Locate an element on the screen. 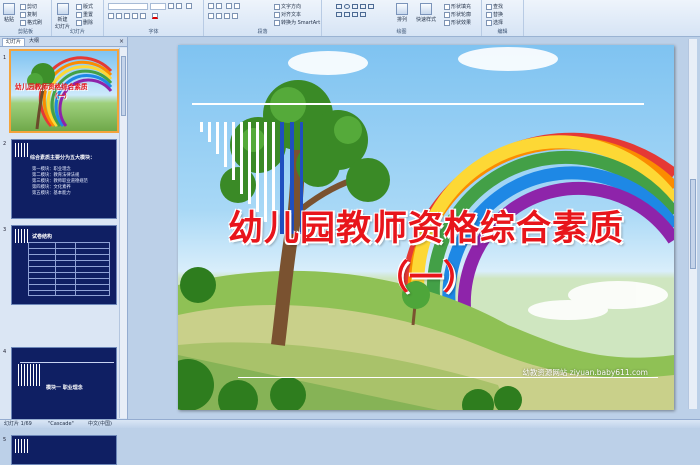 This screenshot has height=465, width=700. paragraph-group: 文字方向 对齐文本 转换为 SmartArt 段落 is located at coordinates (263, 18).